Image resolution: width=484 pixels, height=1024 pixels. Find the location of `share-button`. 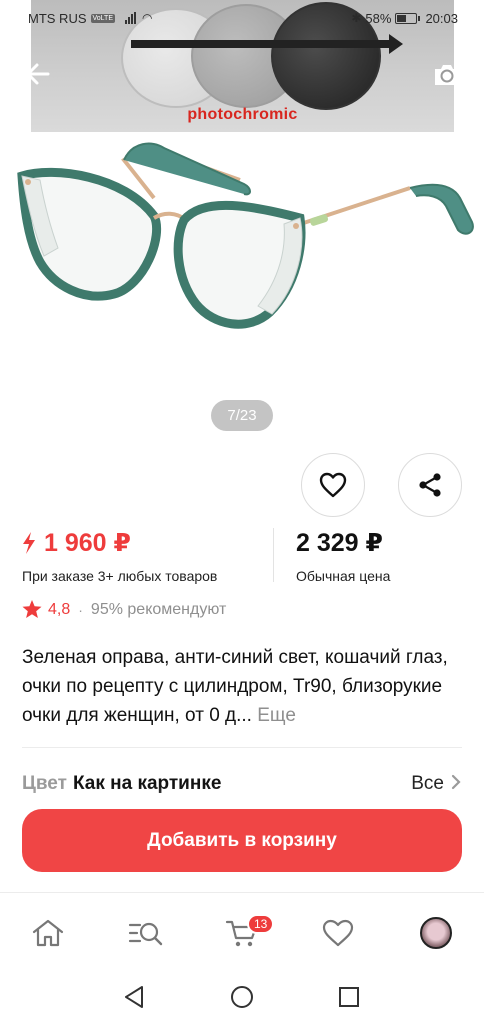

share-button is located at coordinates (430, 485).